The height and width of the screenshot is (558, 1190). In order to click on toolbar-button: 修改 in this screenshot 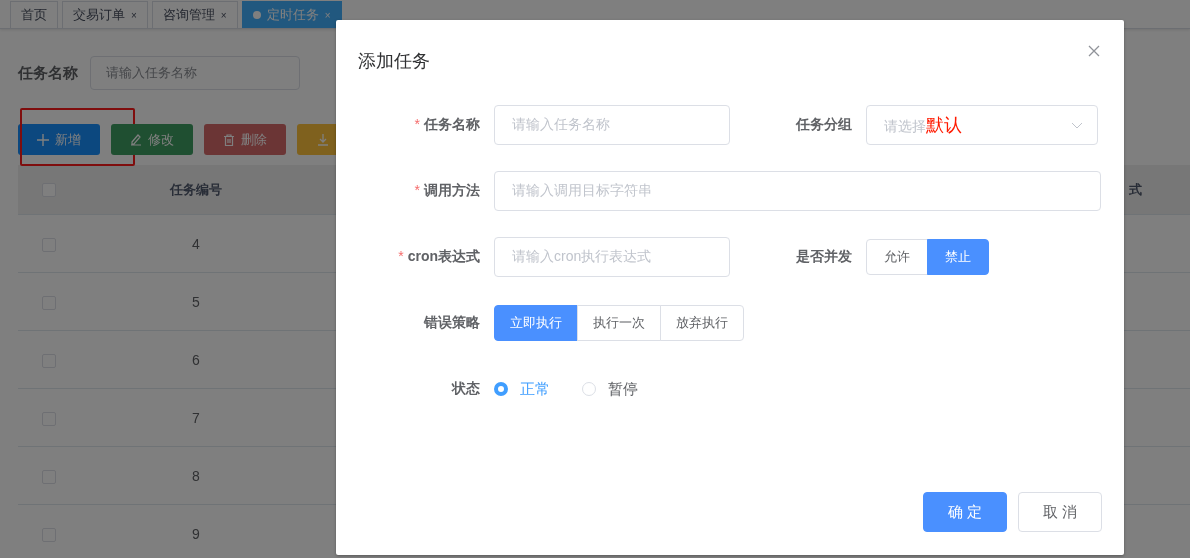, I will do `click(152, 139)`.